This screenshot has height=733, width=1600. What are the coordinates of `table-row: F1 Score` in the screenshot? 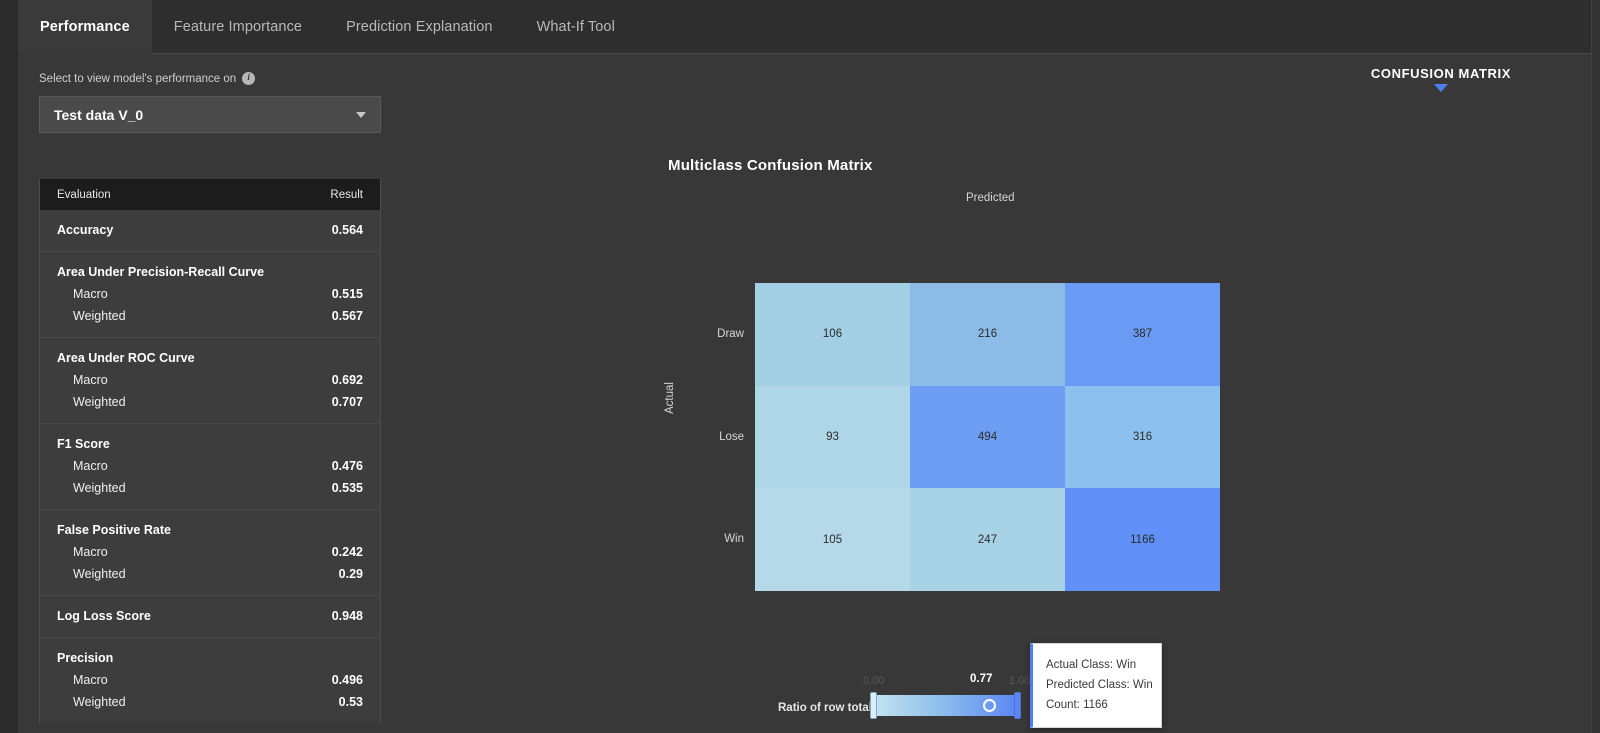 It's located at (210, 444).